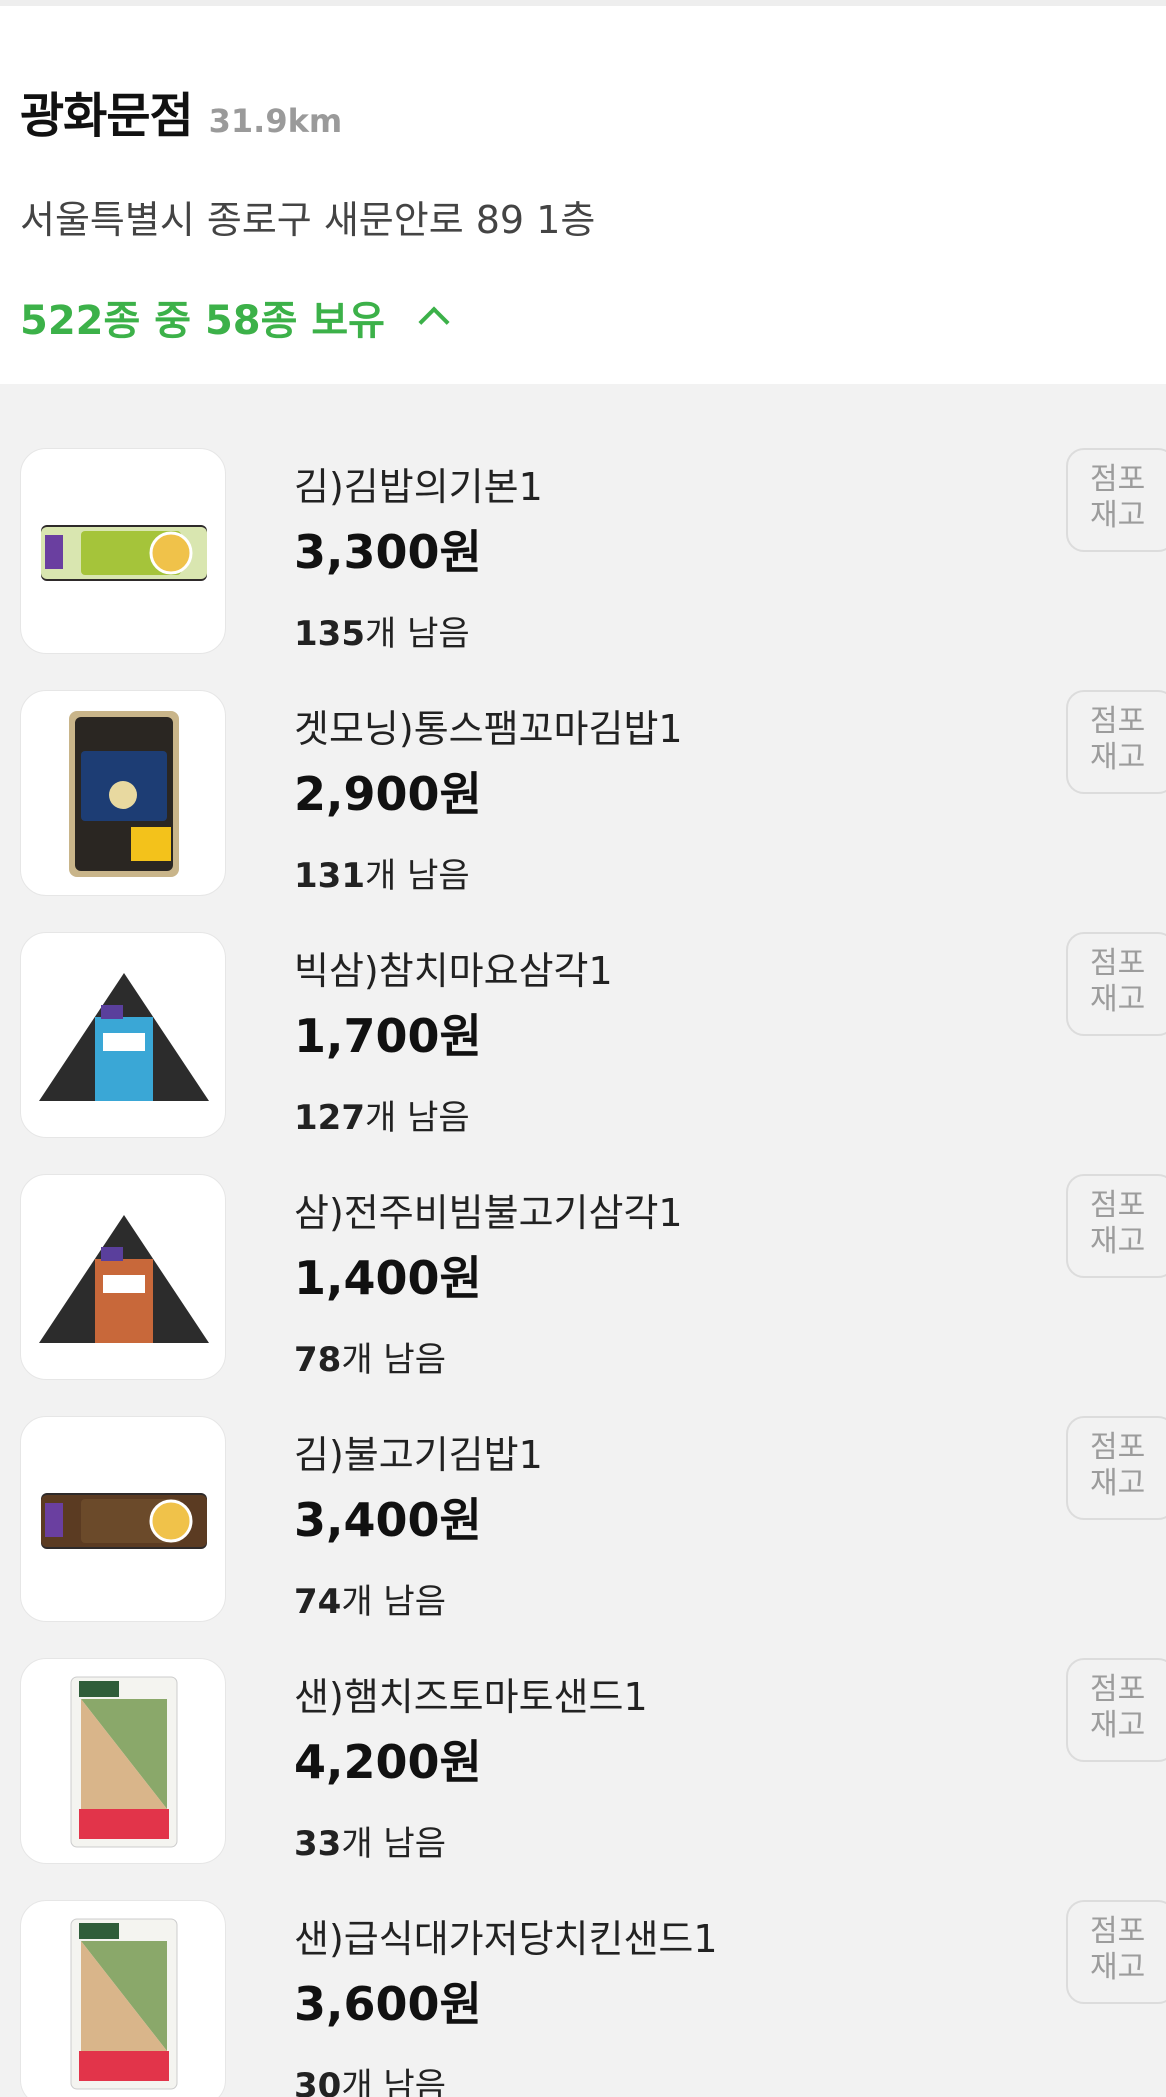  What do you see at coordinates (329, 876) in the screenshot?
I see `remaining-count: 131` at bounding box center [329, 876].